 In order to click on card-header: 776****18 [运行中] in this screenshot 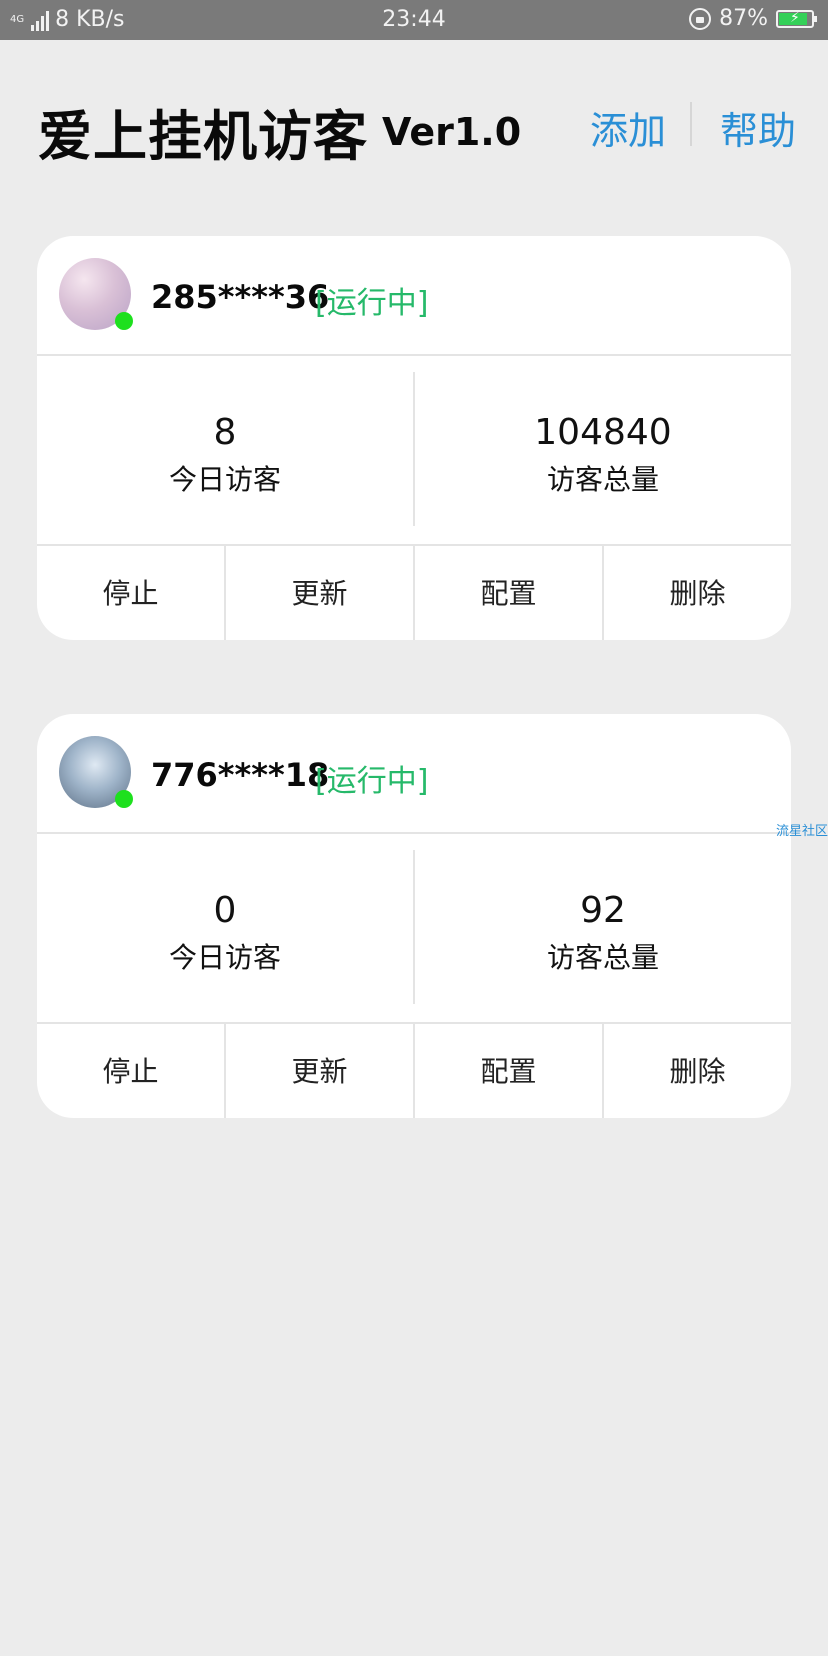, I will do `click(414, 774)`.